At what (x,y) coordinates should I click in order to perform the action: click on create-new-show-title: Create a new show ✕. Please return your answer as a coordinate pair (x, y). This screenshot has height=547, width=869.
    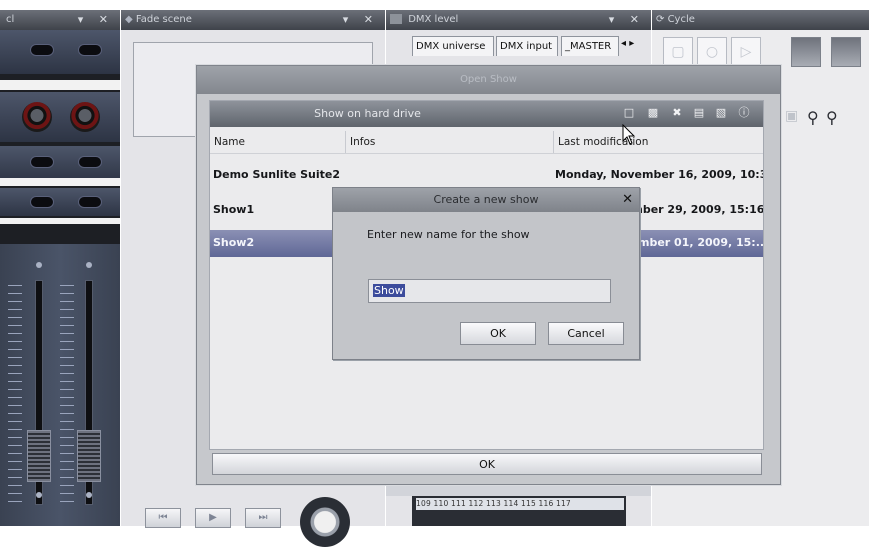
    Looking at the image, I should click on (486, 200).